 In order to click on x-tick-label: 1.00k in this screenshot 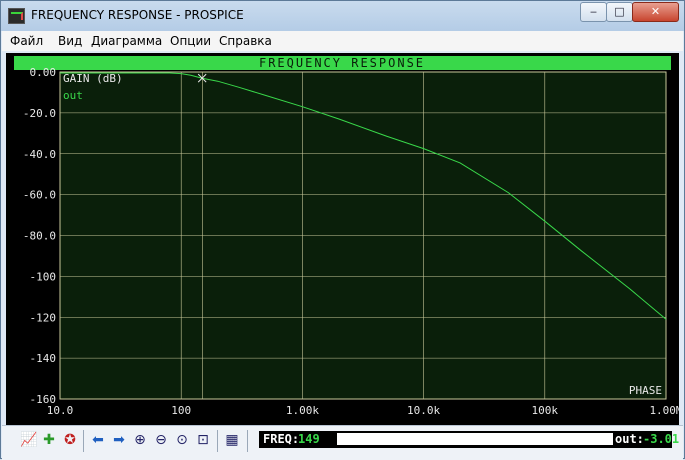, I will do `click(302, 410)`.